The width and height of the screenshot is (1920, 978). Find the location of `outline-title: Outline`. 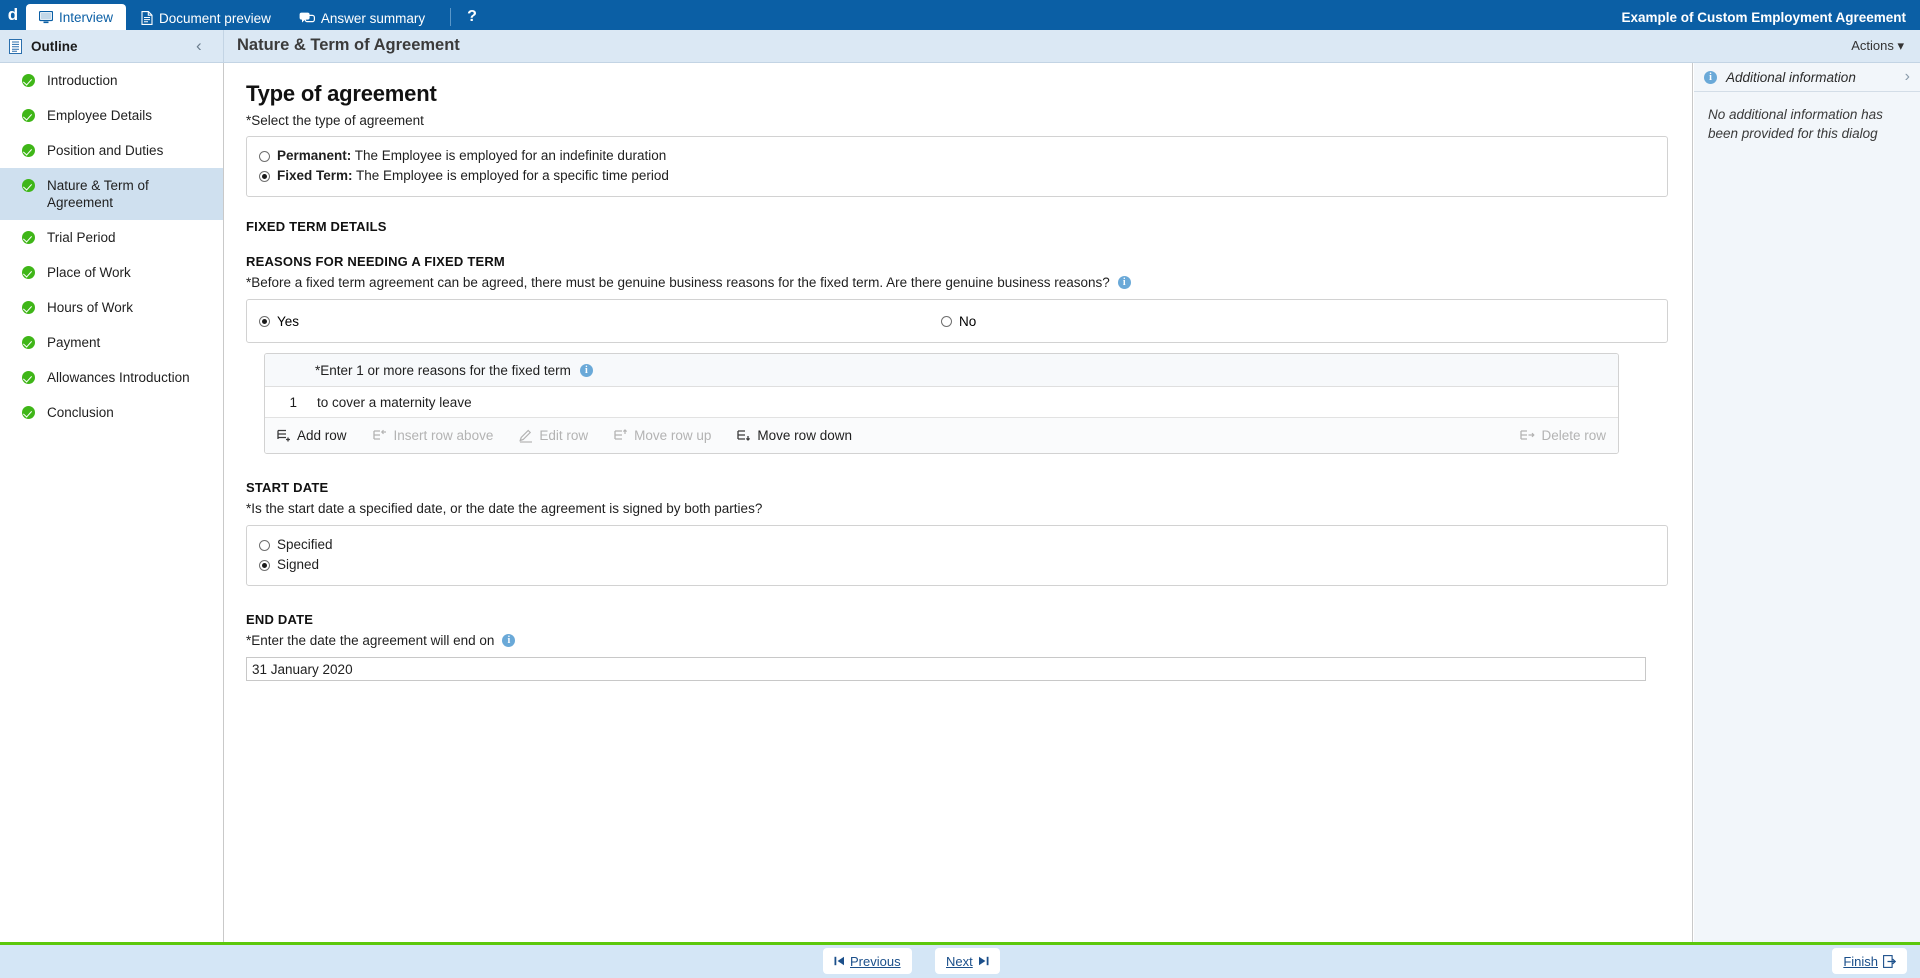

outline-title: Outline is located at coordinates (54, 46).